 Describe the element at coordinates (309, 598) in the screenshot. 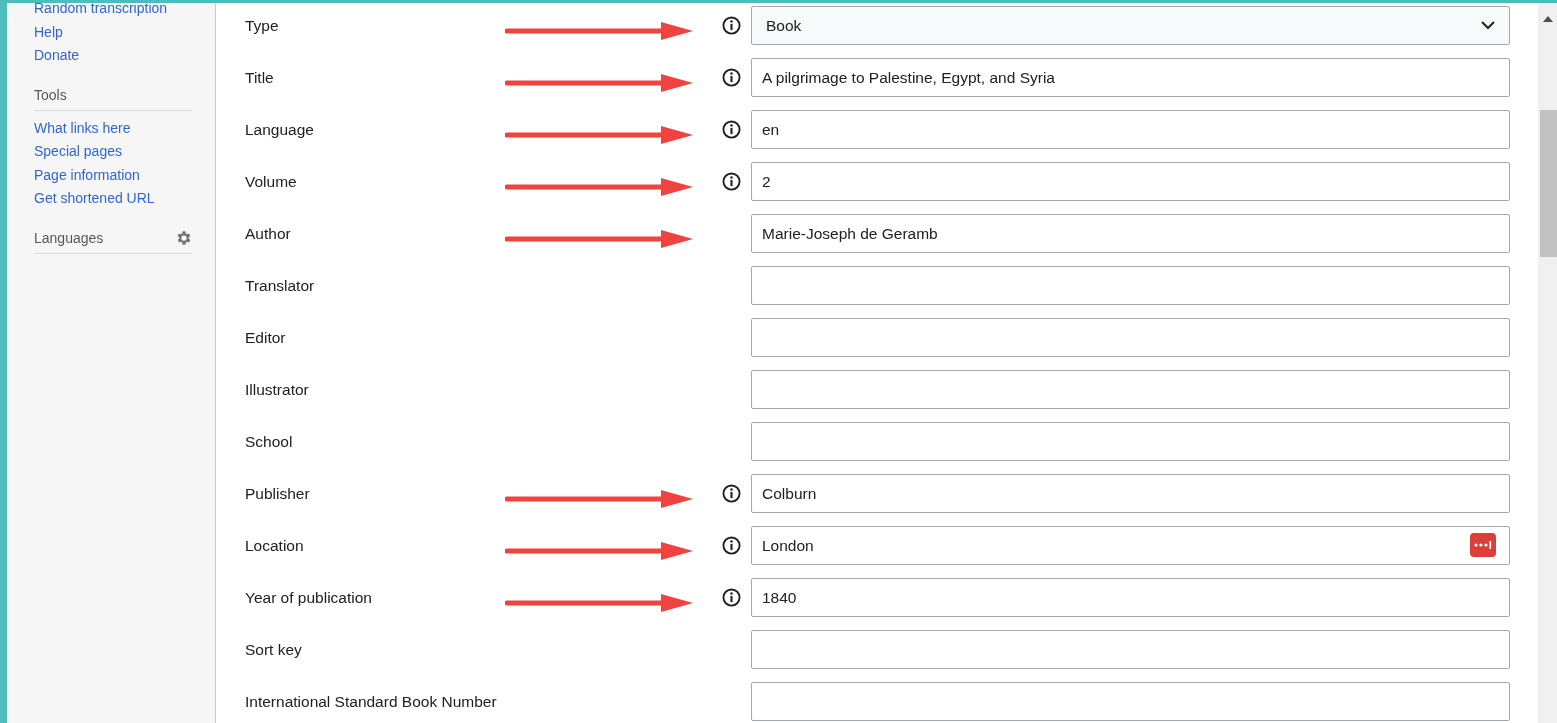

I see `field-label: Year of publication` at that location.